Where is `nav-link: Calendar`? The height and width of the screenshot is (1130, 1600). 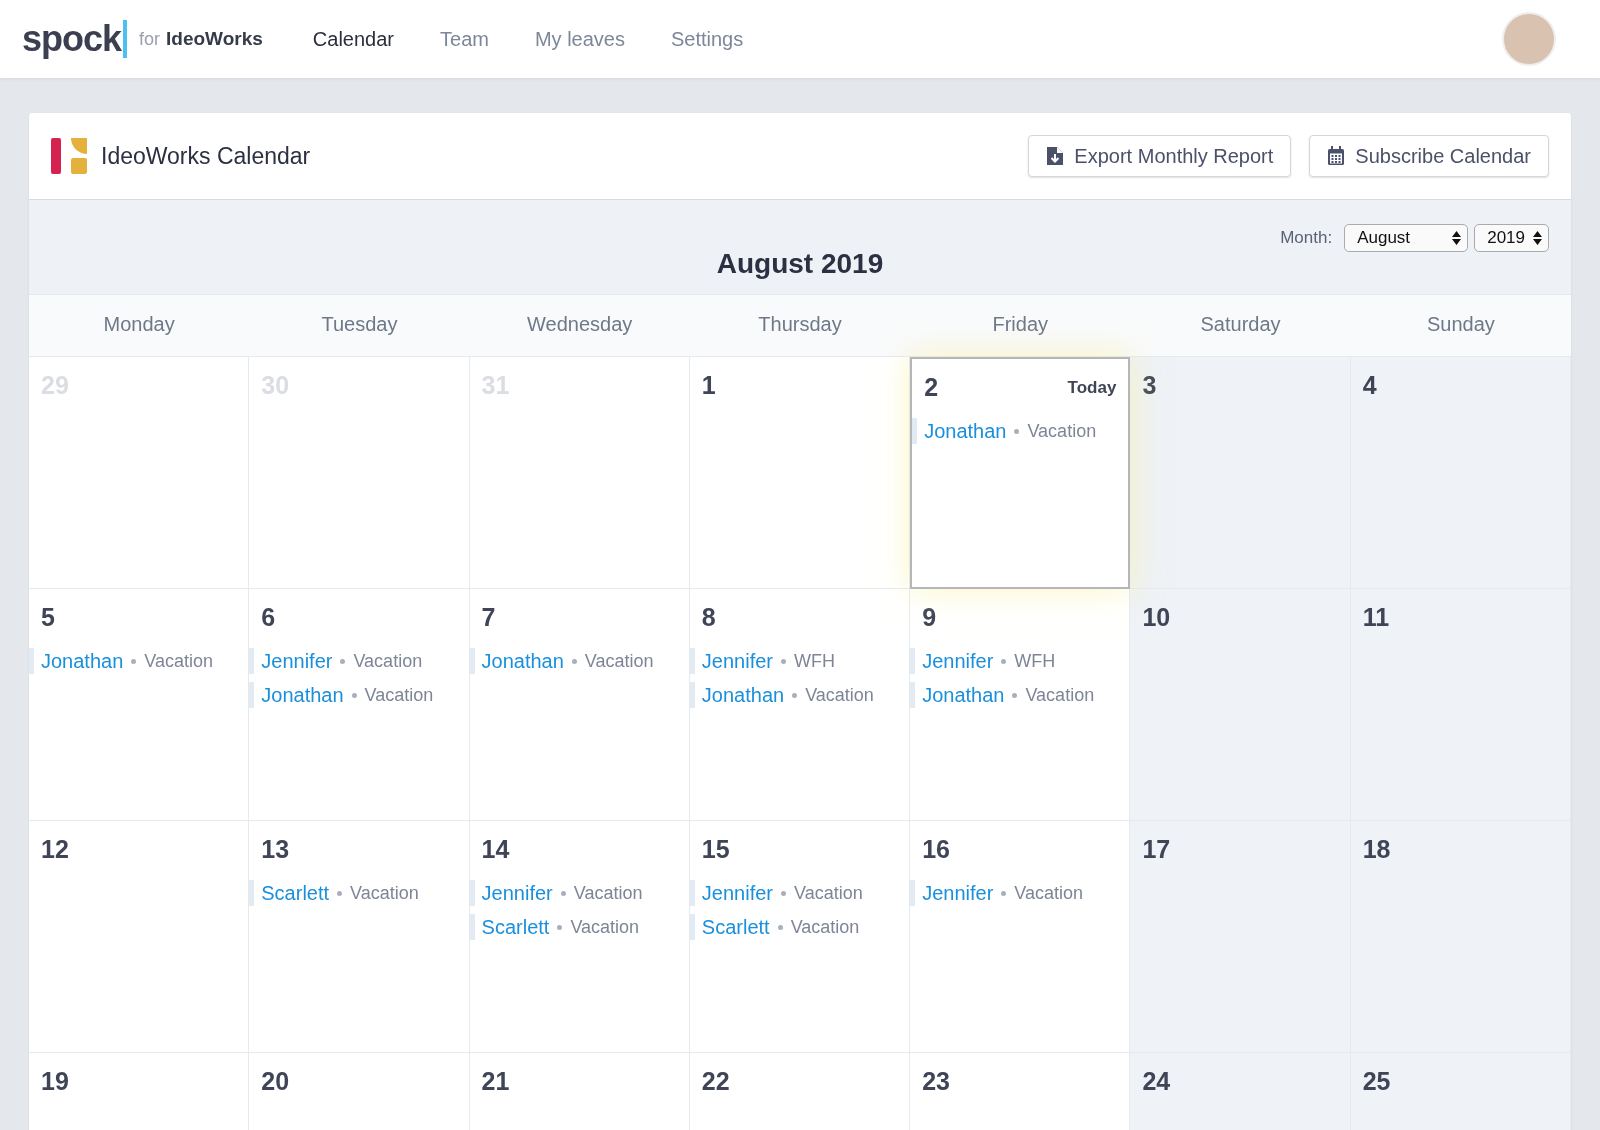 nav-link: Calendar is located at coordinates (353, 39).